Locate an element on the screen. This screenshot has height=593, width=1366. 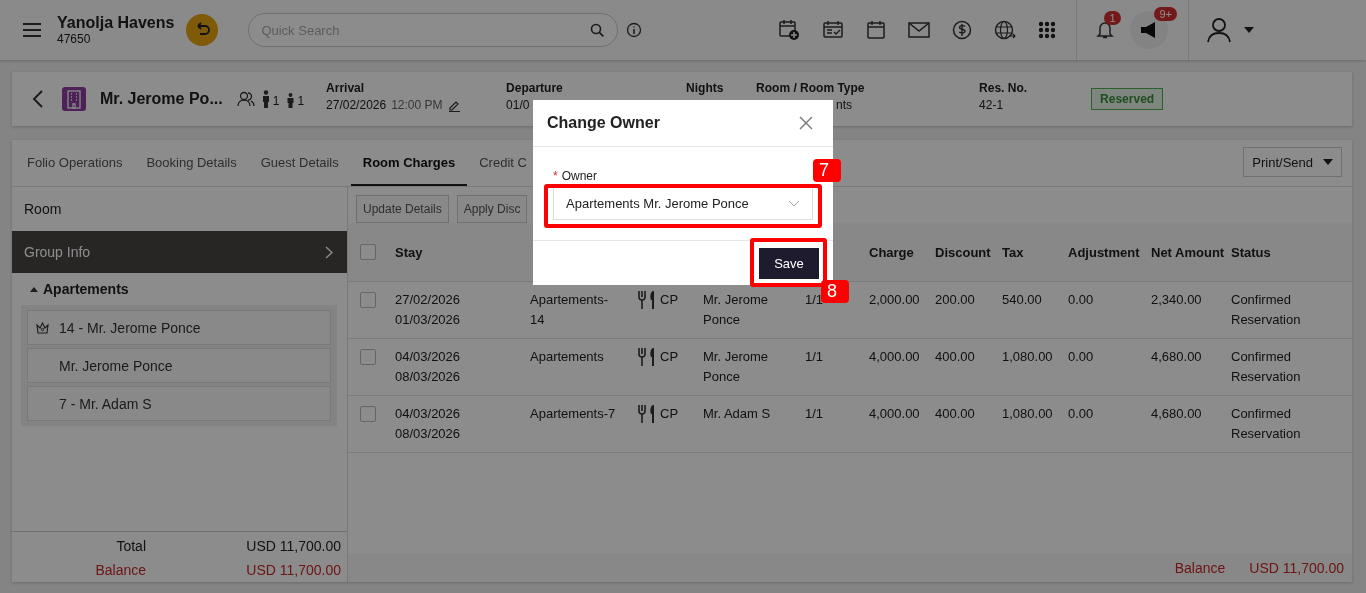
tab: Room Charges is located at coordinates (409, 163).